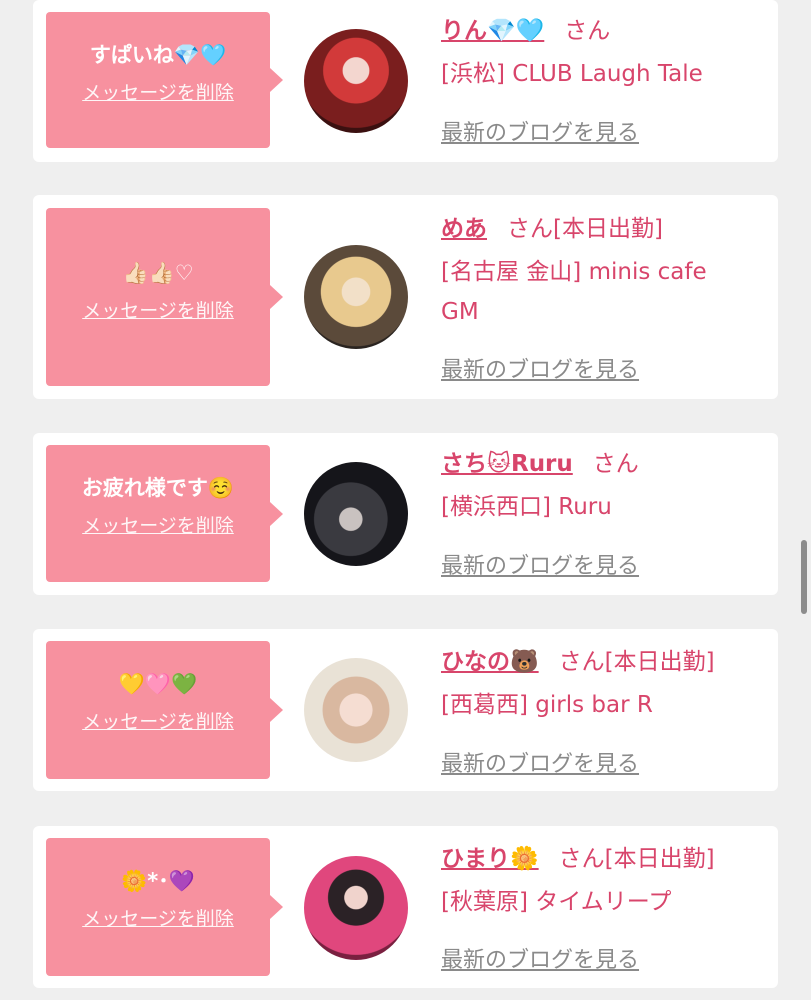 This screenshot has height=1000, width=811. I want to click on message-text: 🌼*･💜, so click(158, 881).